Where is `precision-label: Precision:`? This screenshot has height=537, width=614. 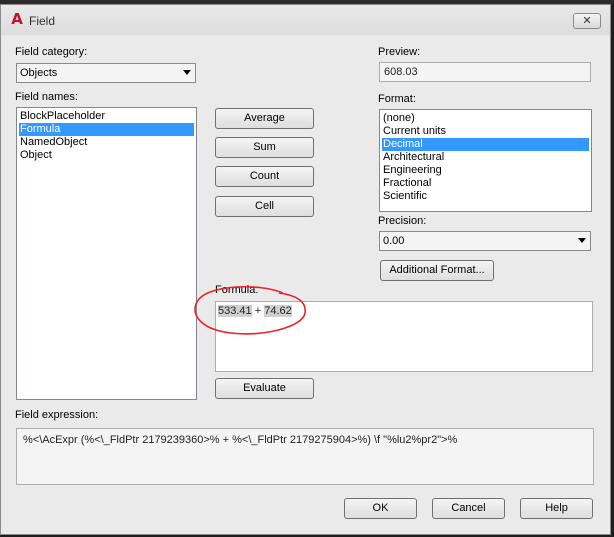 precision-label: Precision: is located at coordinates (402, 221).